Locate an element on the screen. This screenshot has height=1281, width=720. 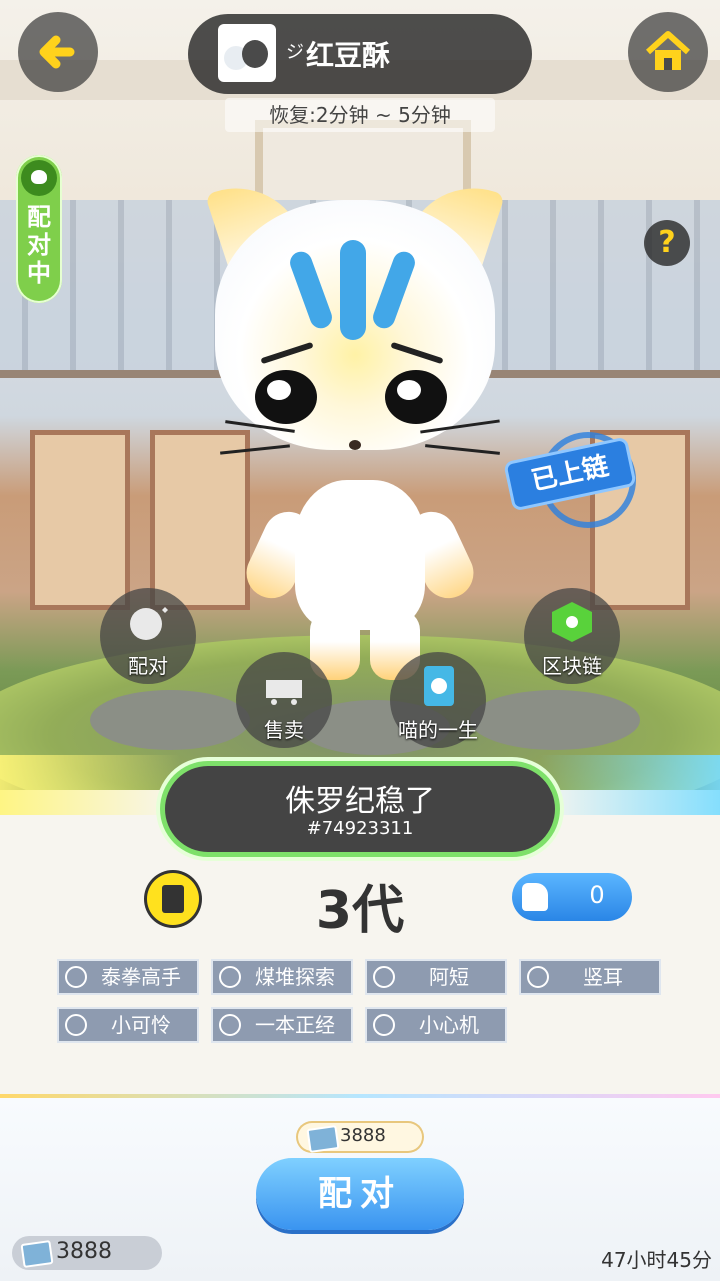
like-button: 0 is located at coordinates (572, 897).